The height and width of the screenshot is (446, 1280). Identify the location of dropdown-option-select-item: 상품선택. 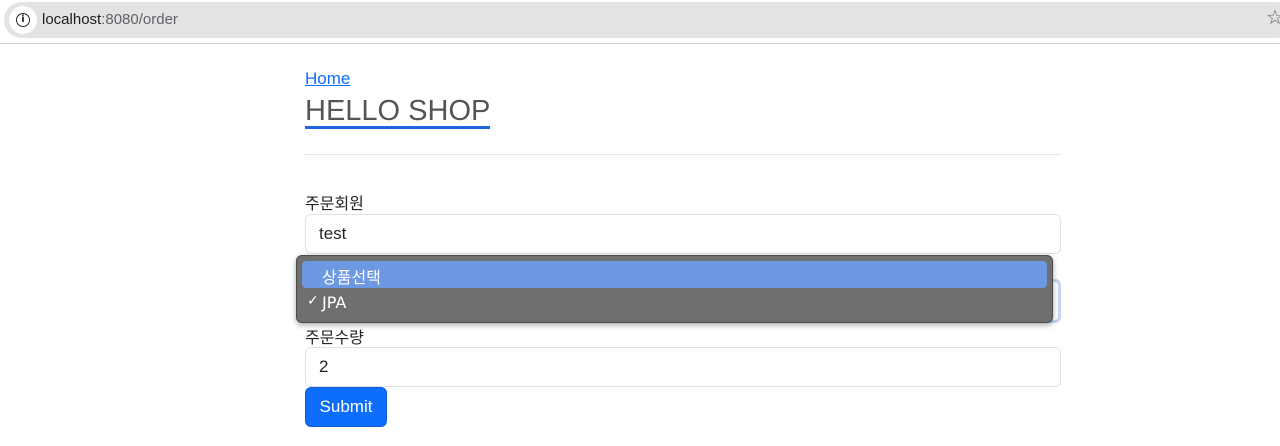
(351, 276).